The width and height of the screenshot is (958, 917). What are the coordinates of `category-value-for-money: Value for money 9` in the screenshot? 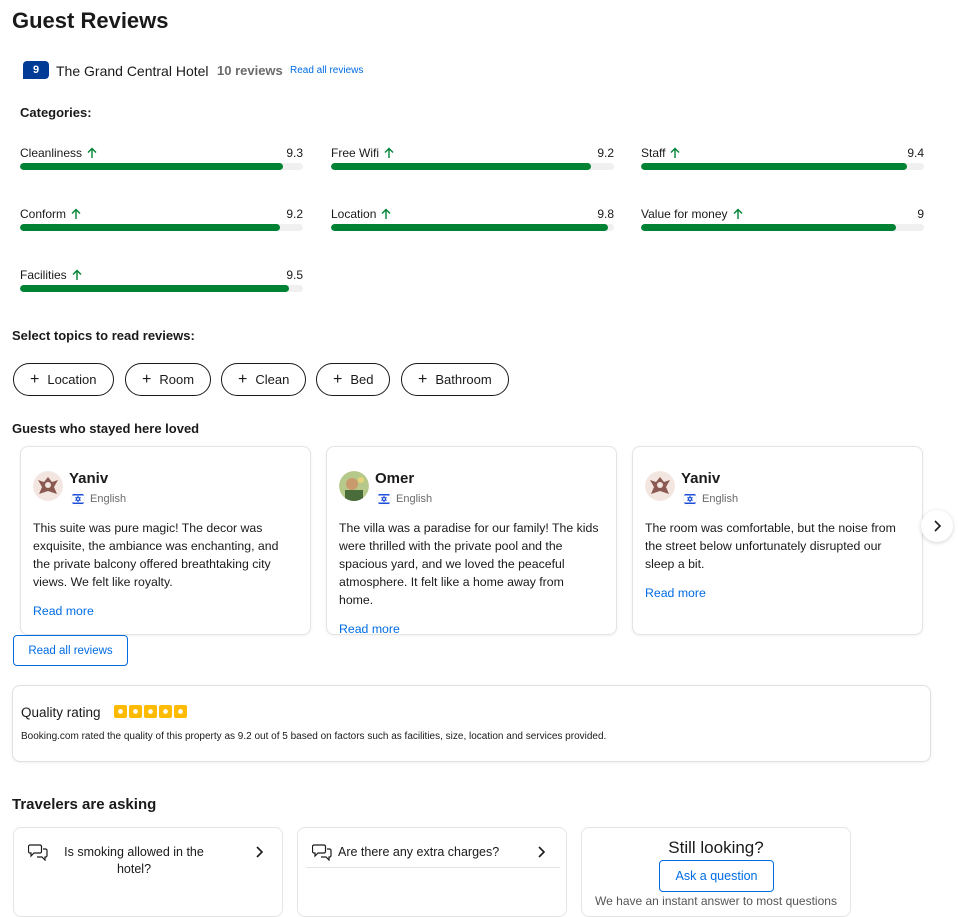 It's located at (782, 227).